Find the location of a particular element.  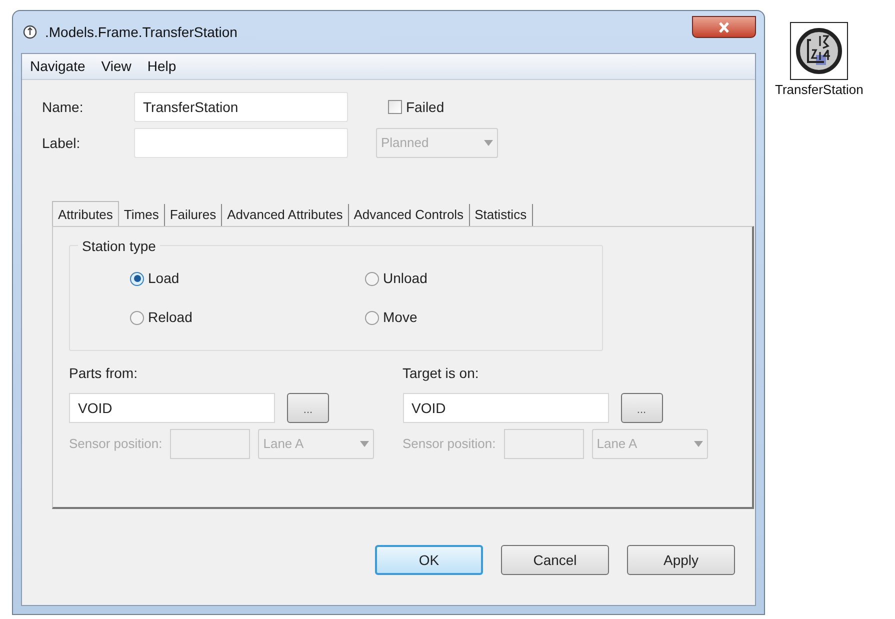

radio-label: Move is located at coordinates (400, 317).